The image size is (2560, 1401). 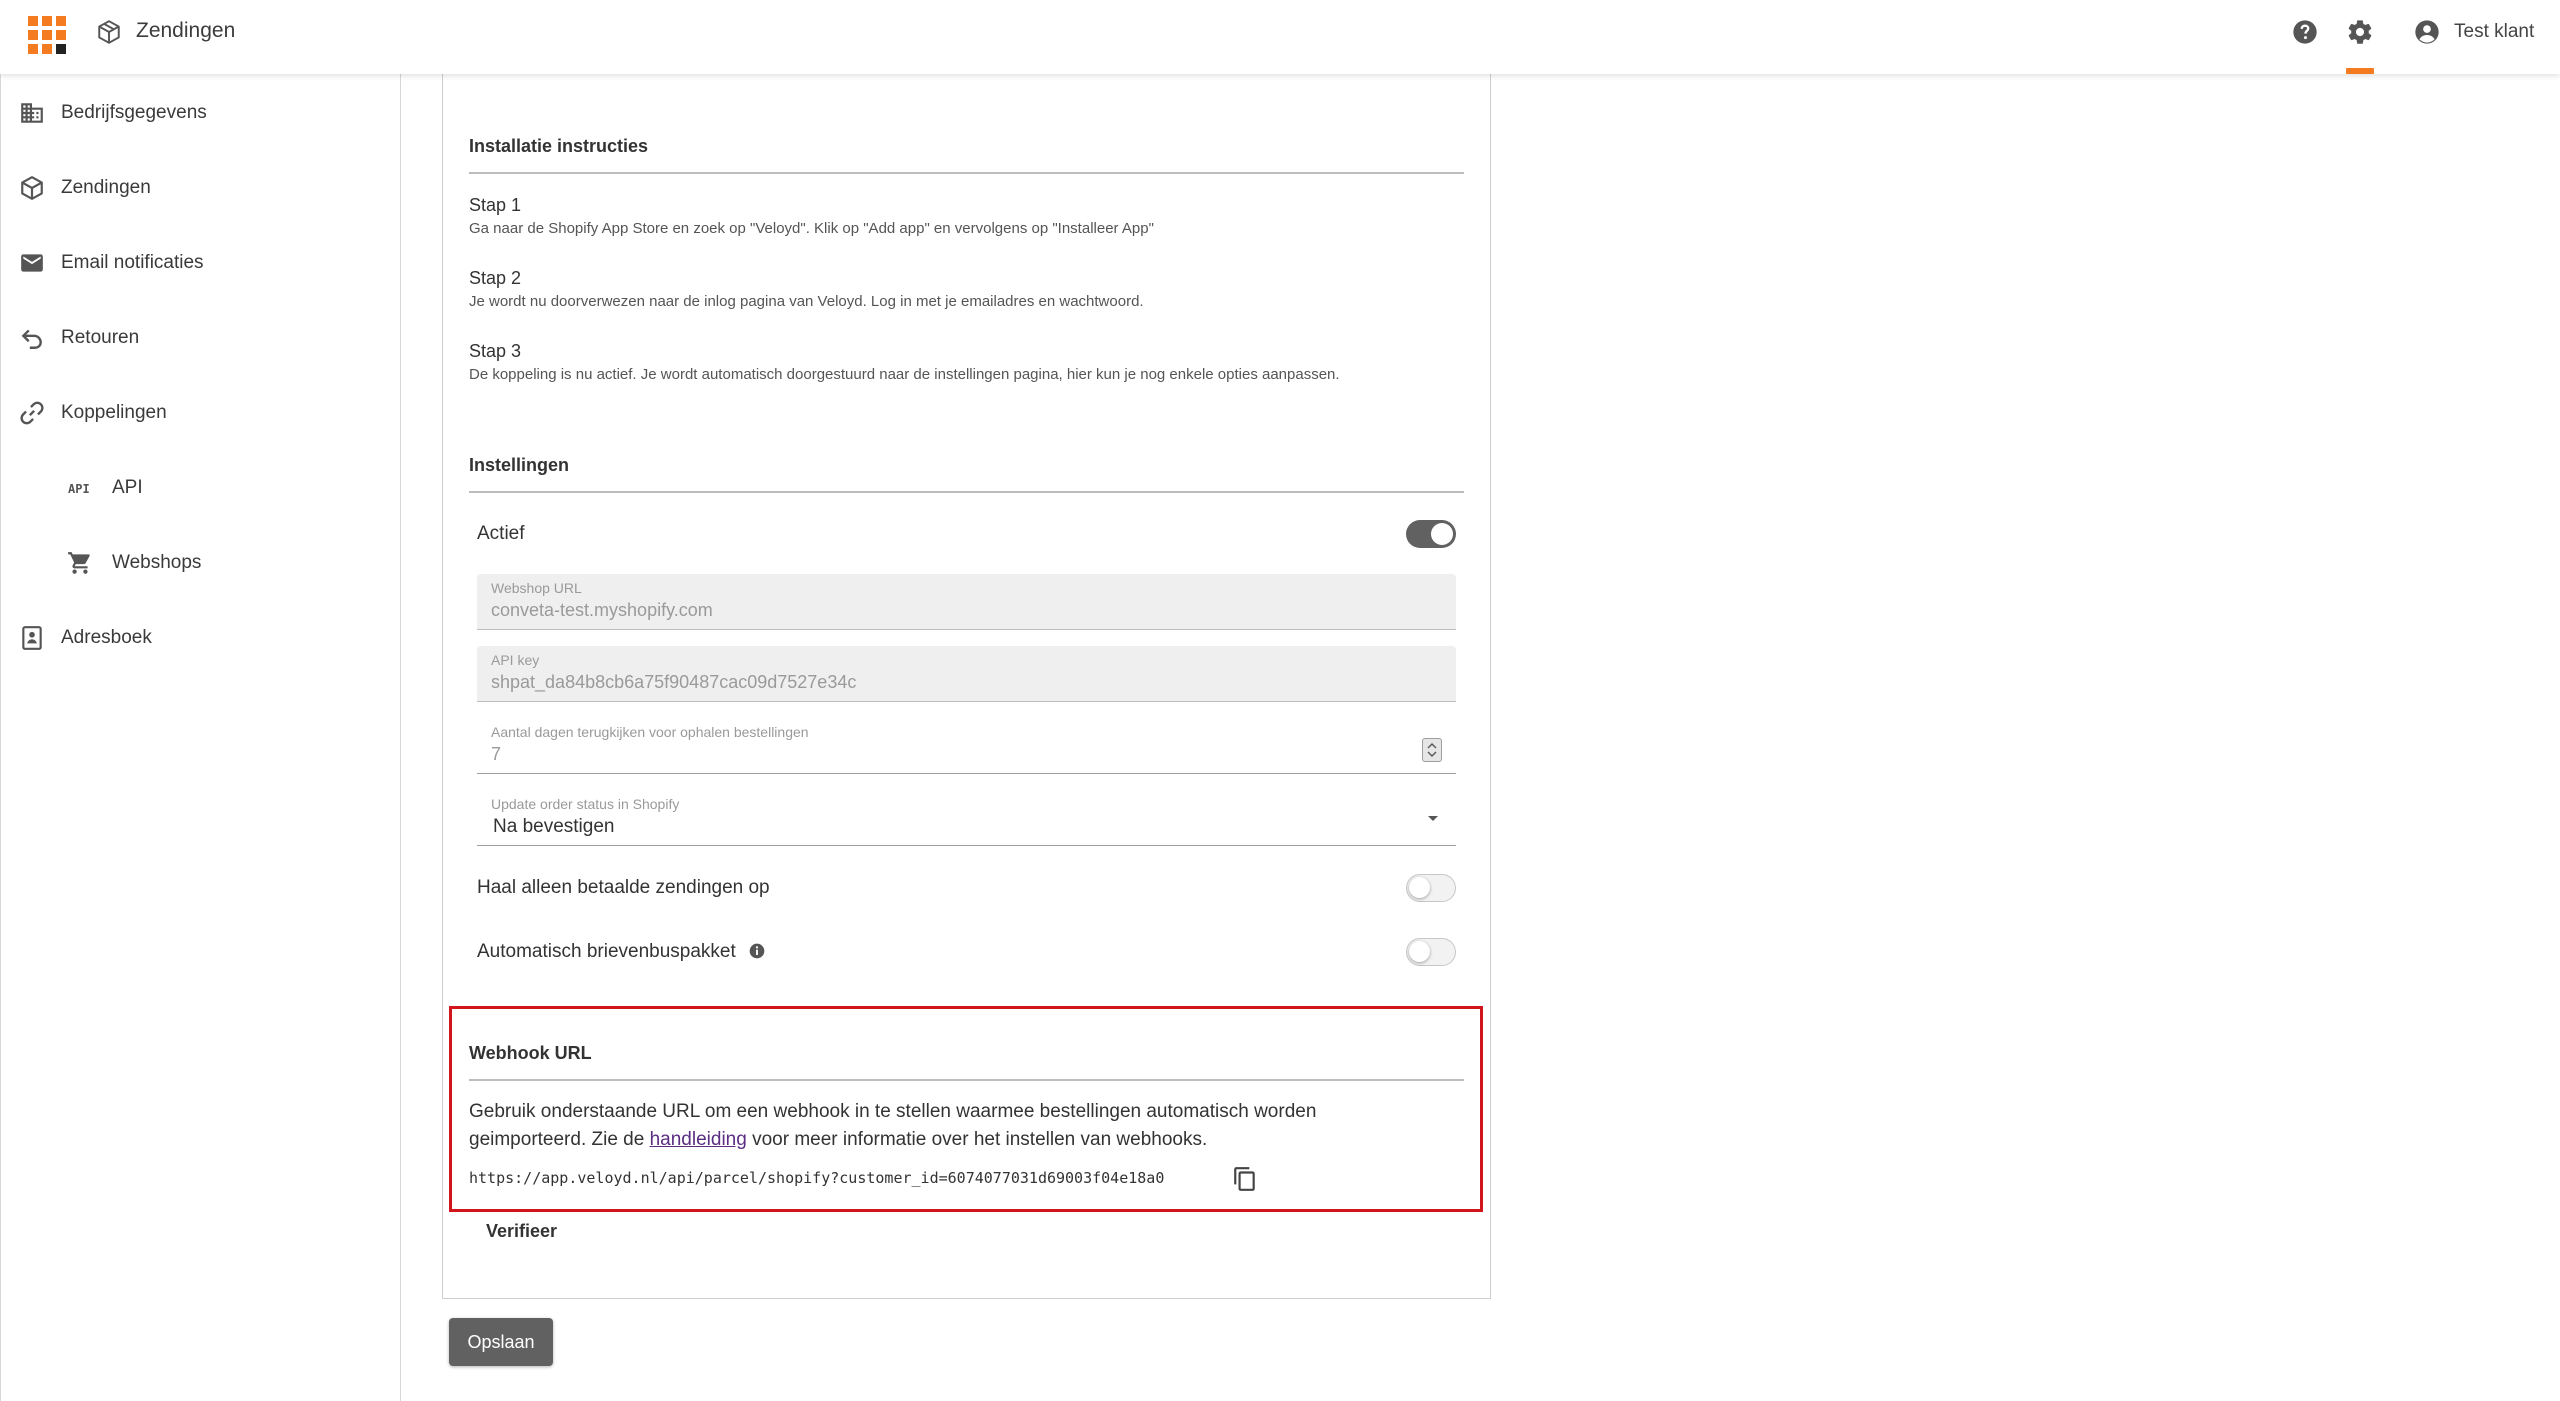 What do you see at coordinates (114, 412) in the screenshot?
I see `sidebar-item-label: Koppelingen` at bounding box center [114, 412].